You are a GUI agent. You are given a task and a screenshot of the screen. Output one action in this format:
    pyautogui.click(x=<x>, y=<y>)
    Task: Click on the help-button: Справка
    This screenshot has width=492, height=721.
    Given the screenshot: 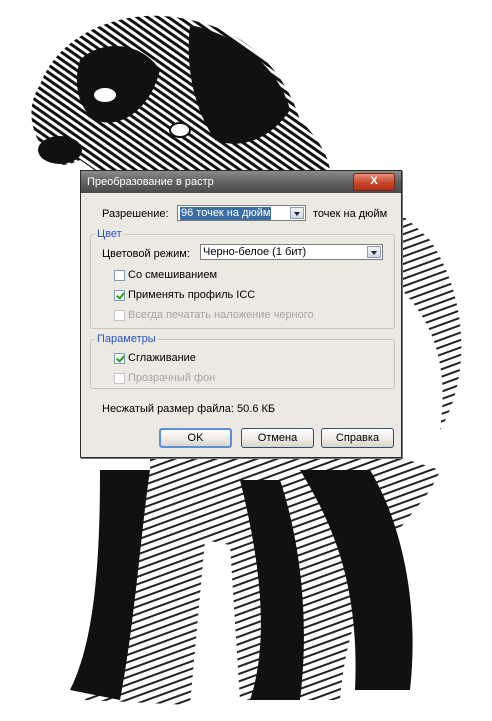 What is the action you would take?
    pyautogui.click(x=357, y=438)
    